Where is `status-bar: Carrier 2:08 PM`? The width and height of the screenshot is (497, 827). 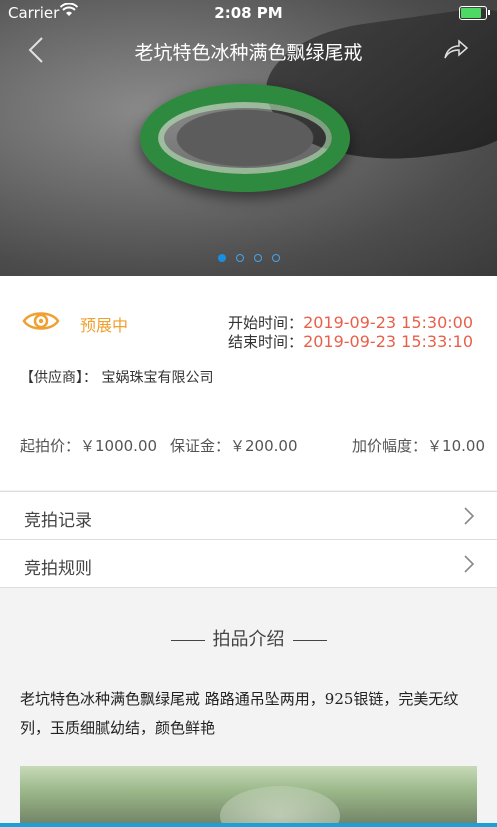
status-bar: Carrier 2:08 PM is located at coordinates (248, 13).